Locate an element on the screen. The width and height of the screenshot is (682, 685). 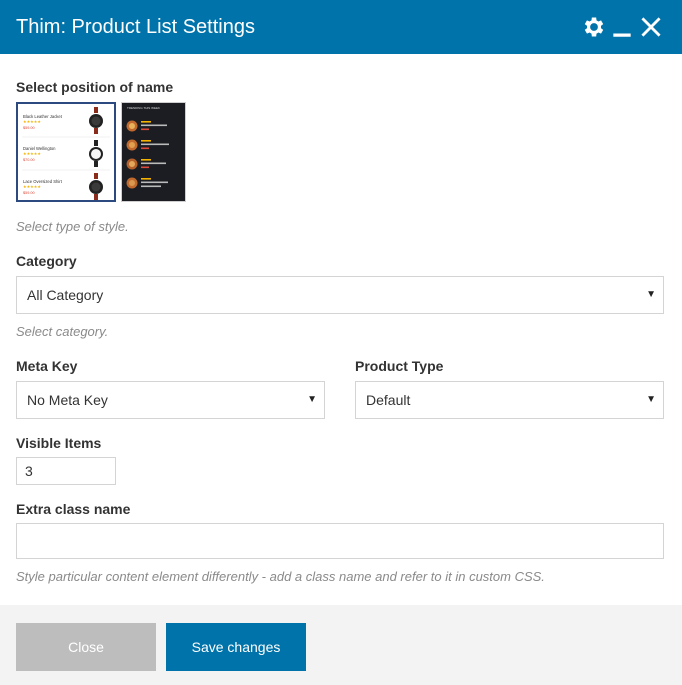
meta-key-label: Meta Key is located at coordinates (47, 366).